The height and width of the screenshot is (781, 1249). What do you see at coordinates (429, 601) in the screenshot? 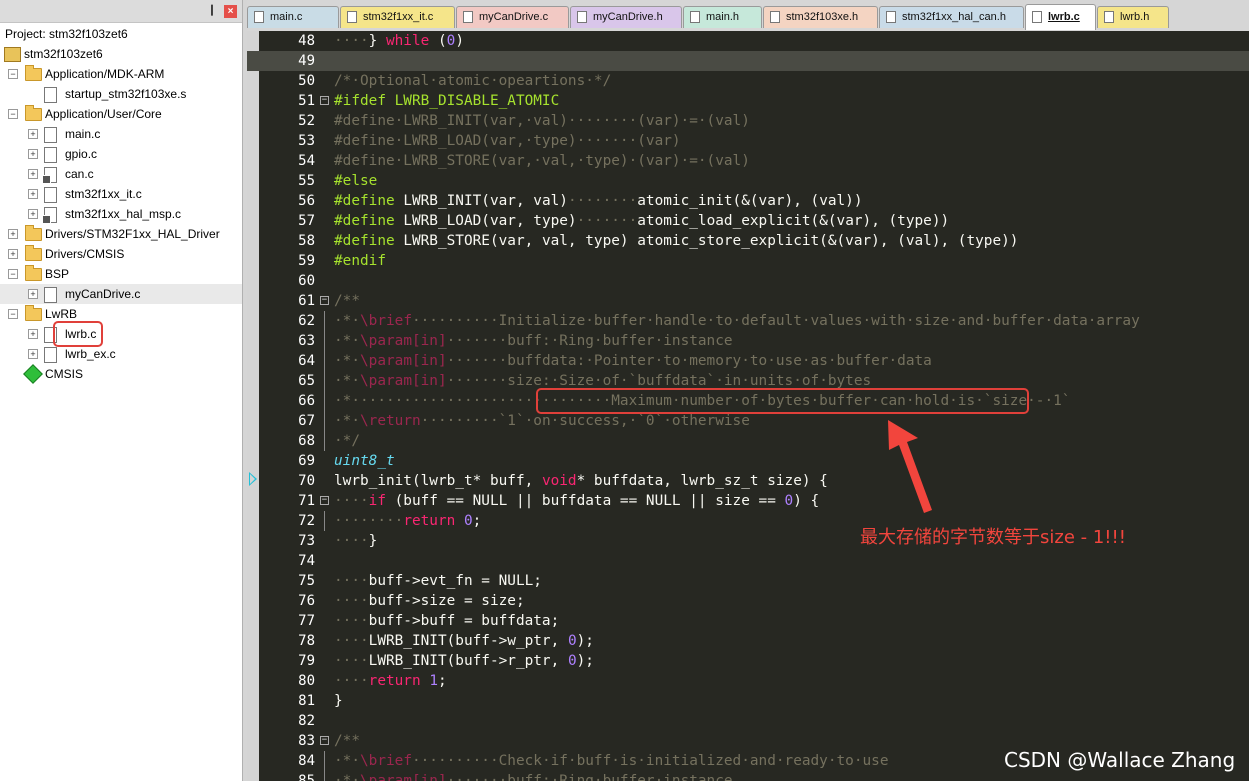
I see `code-text: ····buff->size = size;` at bounding box center [429, 601].